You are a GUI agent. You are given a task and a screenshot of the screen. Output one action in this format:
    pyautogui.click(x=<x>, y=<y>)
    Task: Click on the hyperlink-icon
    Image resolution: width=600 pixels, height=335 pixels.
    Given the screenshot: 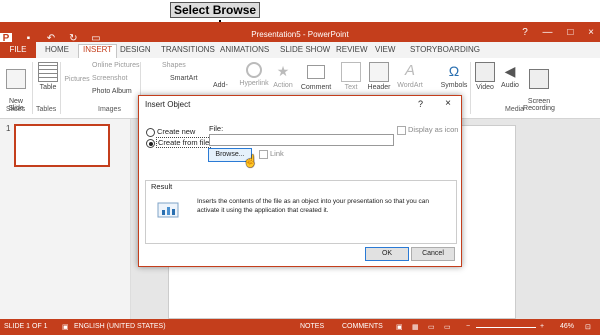 What is the action you would take?
    pyautogui.click(x=254, y=70)
    